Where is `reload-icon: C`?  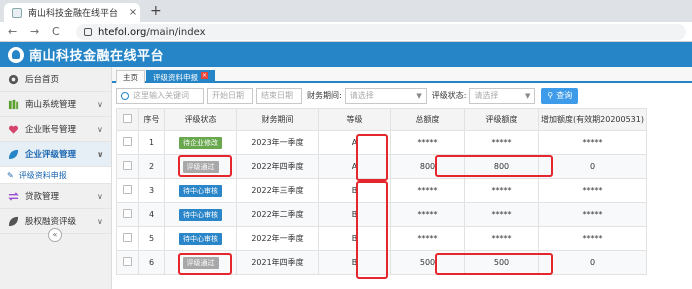
reload-icon: C is located at coordinates (56, 32).